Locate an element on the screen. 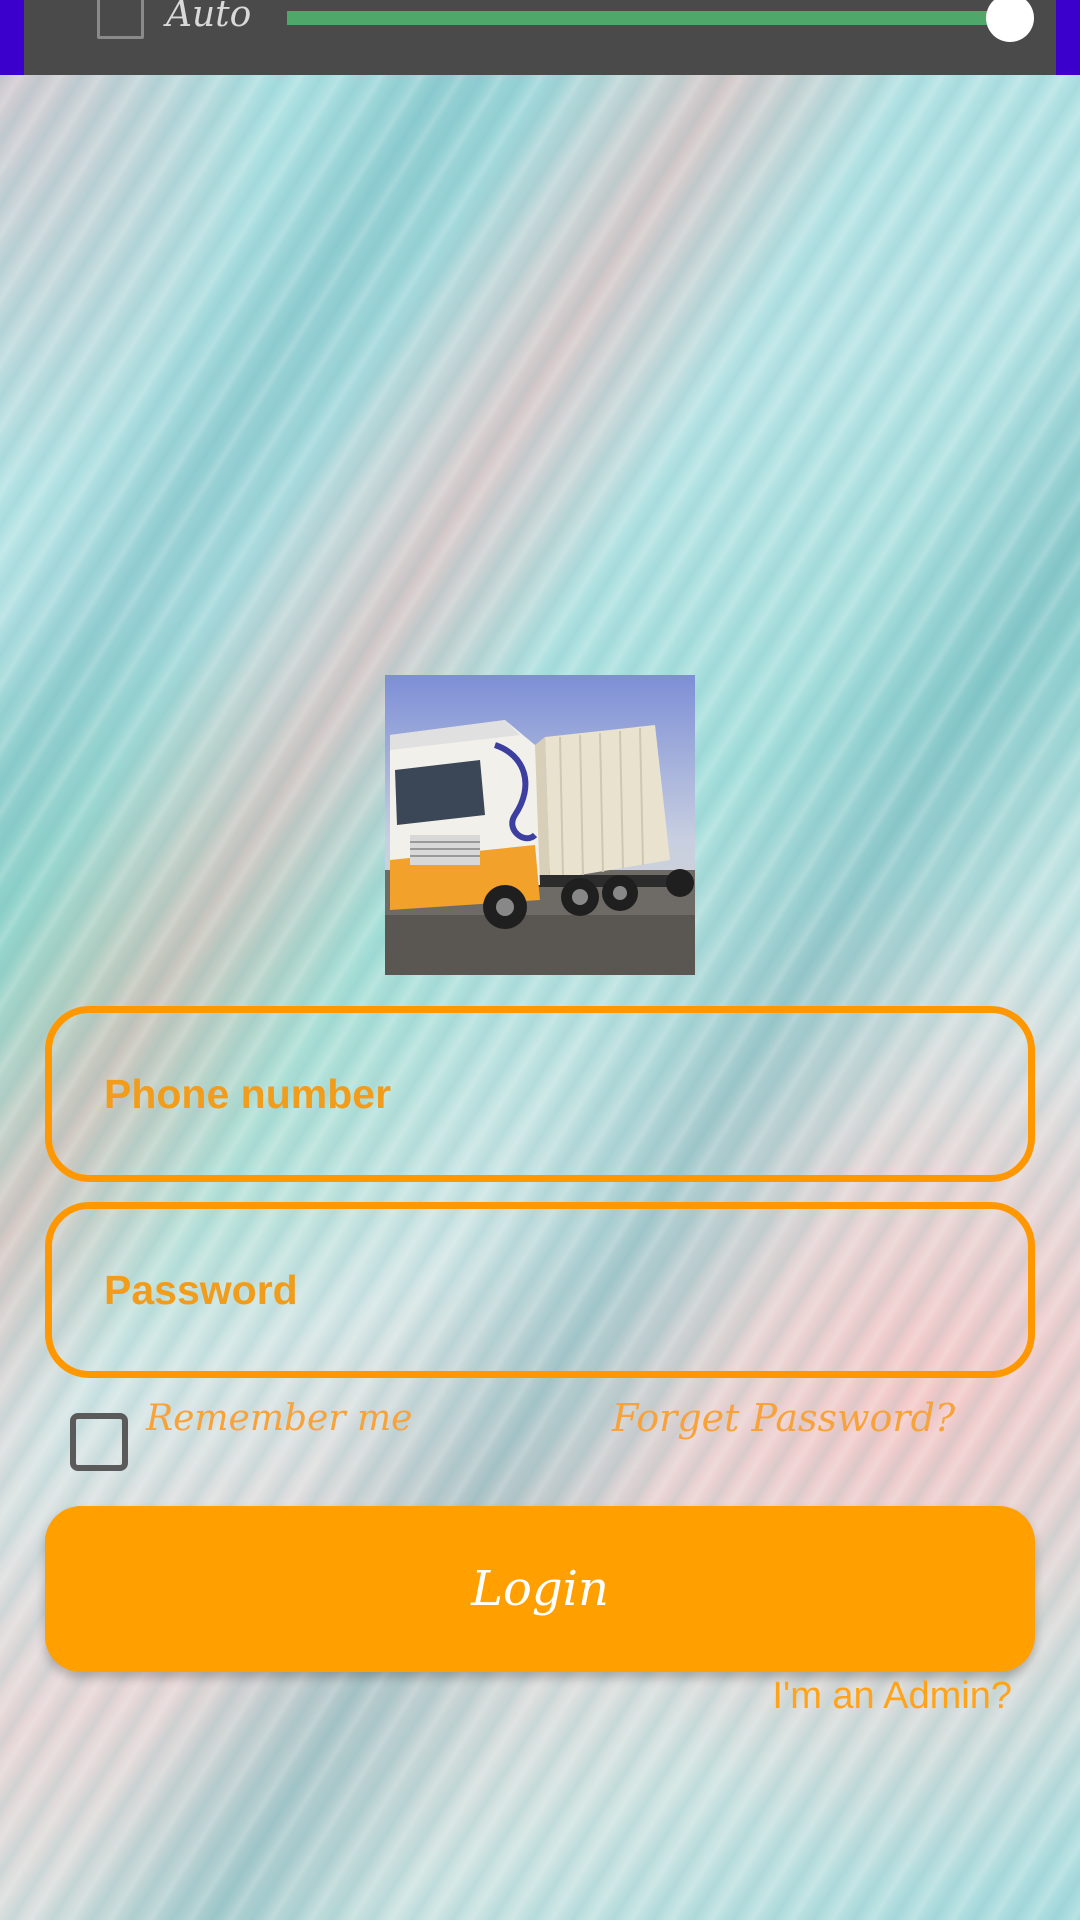 The image size is (1080, 1920). auto-checkbox is located at coordinates (120, 19).